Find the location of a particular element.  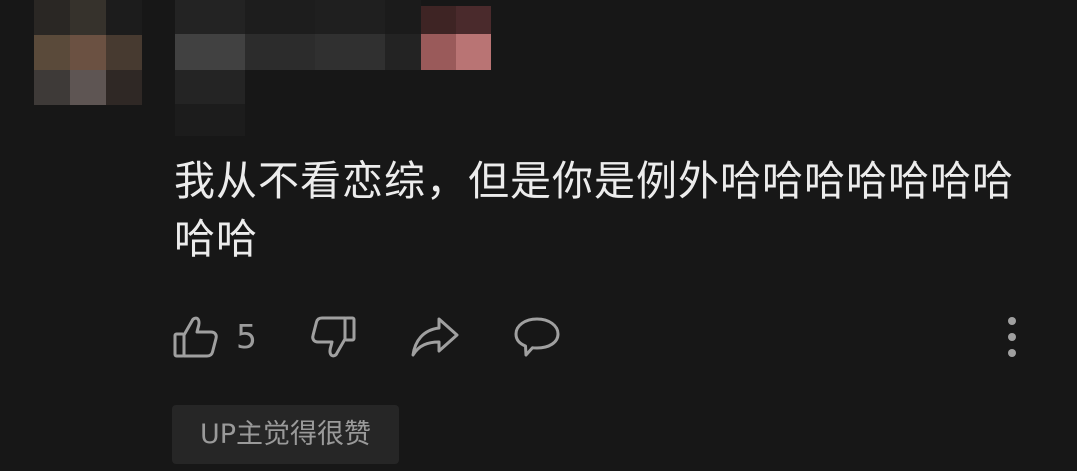

like-count: 5 is located at coordinates (246, 336).